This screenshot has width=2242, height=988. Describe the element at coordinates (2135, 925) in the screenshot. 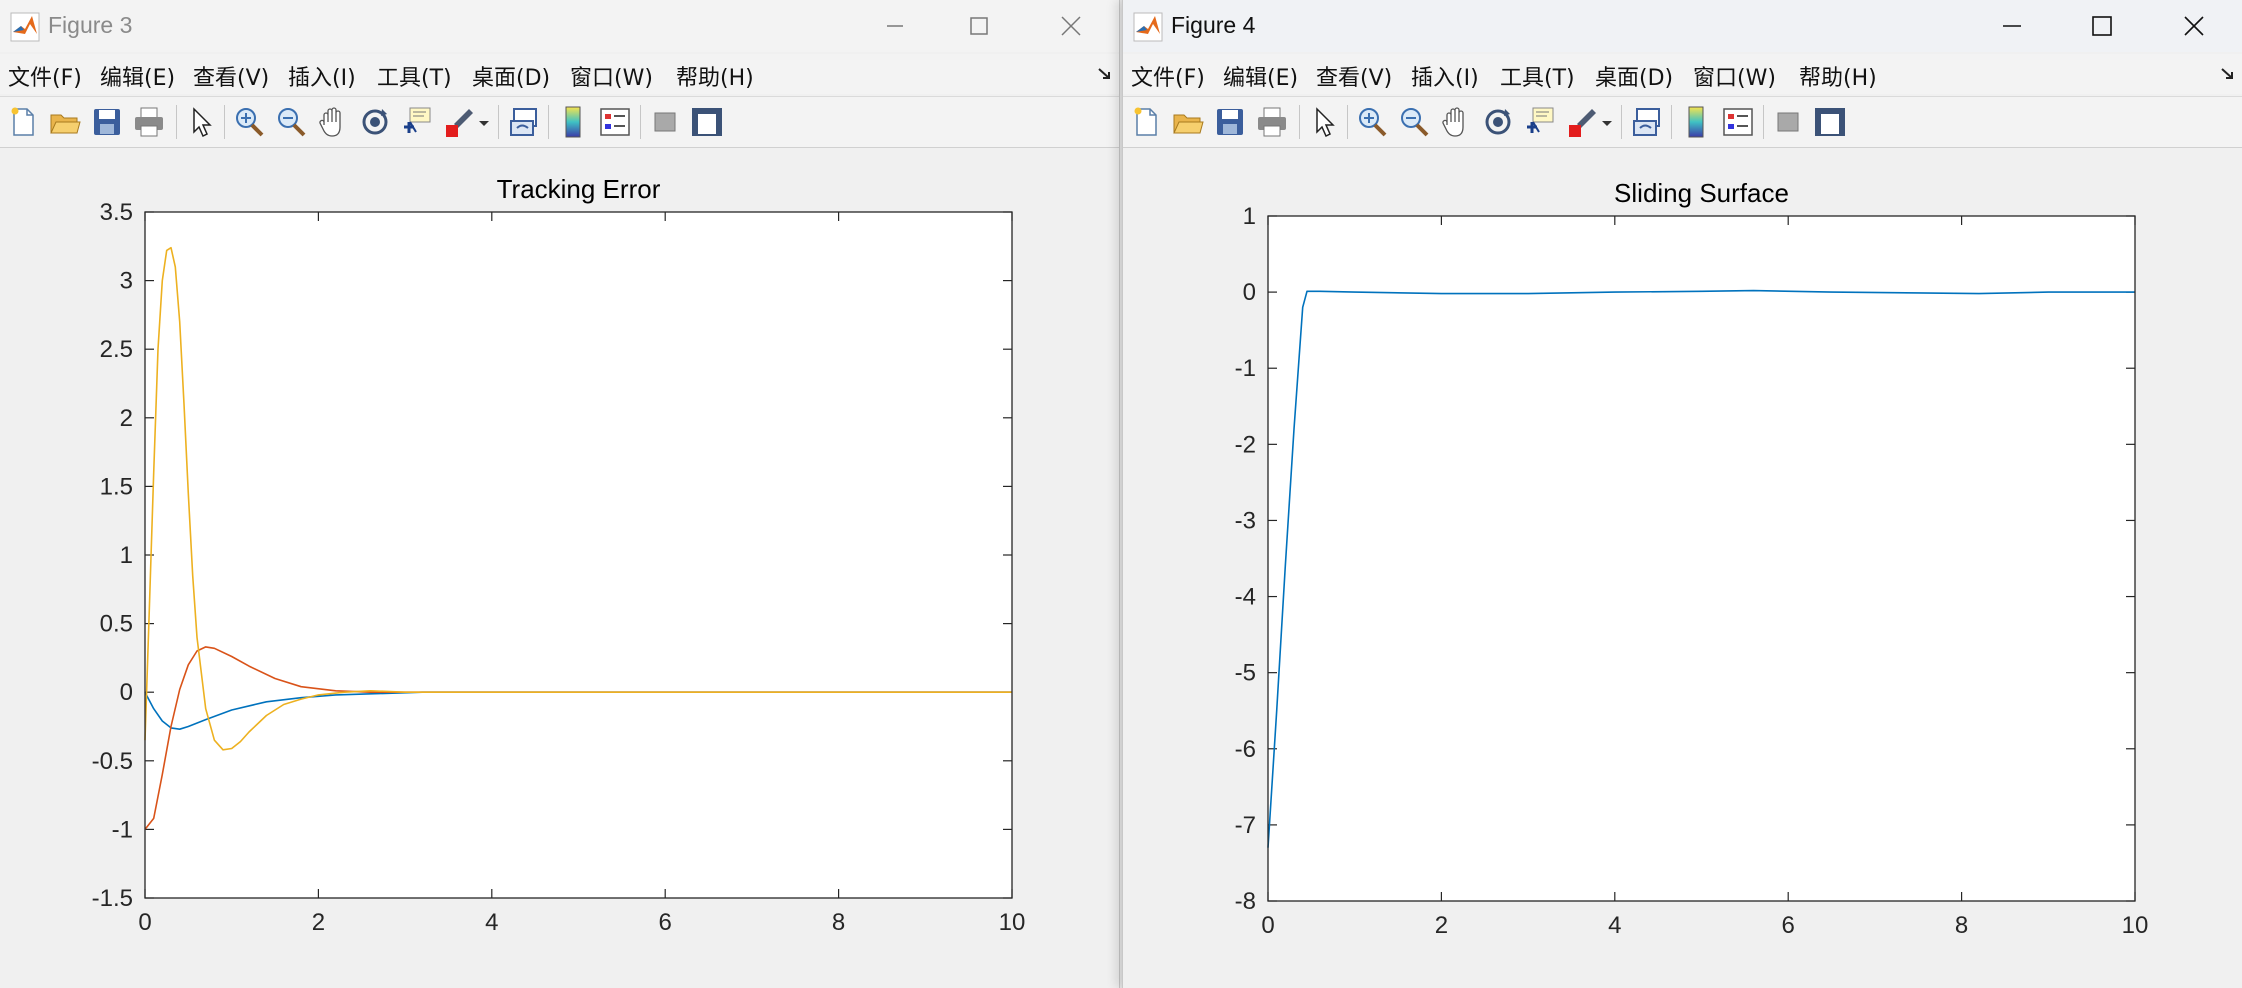

I see `x-tick-label: 10` at that location.